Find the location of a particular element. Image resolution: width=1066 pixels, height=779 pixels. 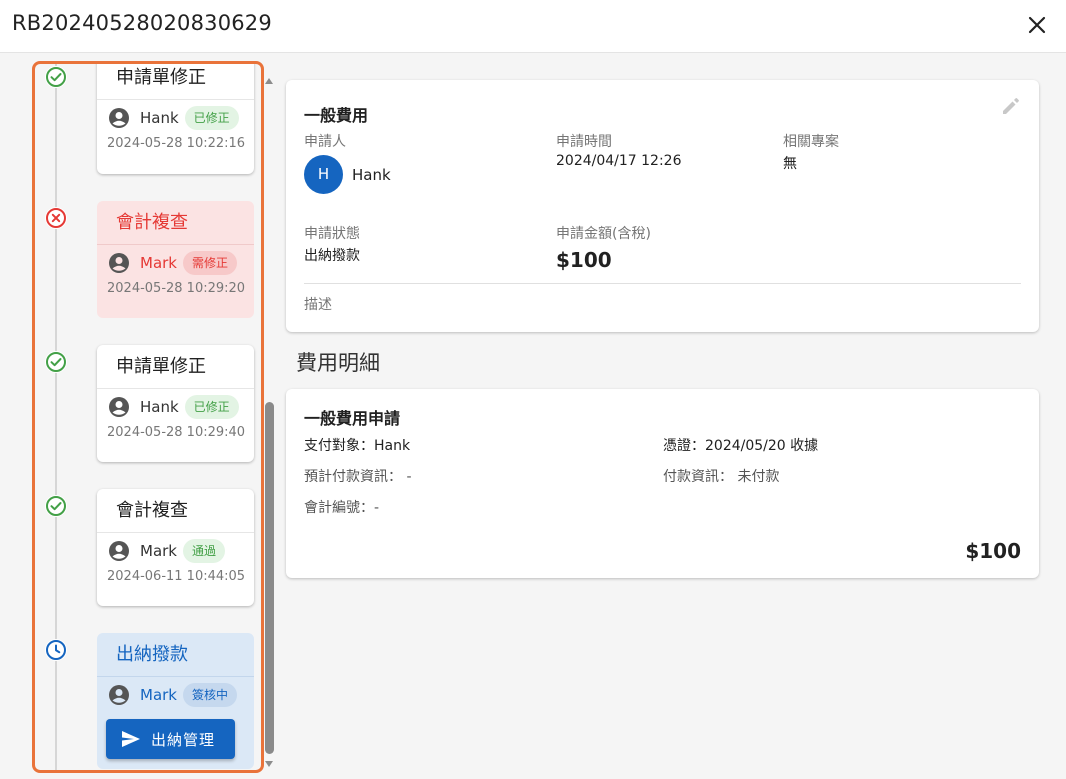

status-value: 出納撥款 is located at coordinates (332, 256).